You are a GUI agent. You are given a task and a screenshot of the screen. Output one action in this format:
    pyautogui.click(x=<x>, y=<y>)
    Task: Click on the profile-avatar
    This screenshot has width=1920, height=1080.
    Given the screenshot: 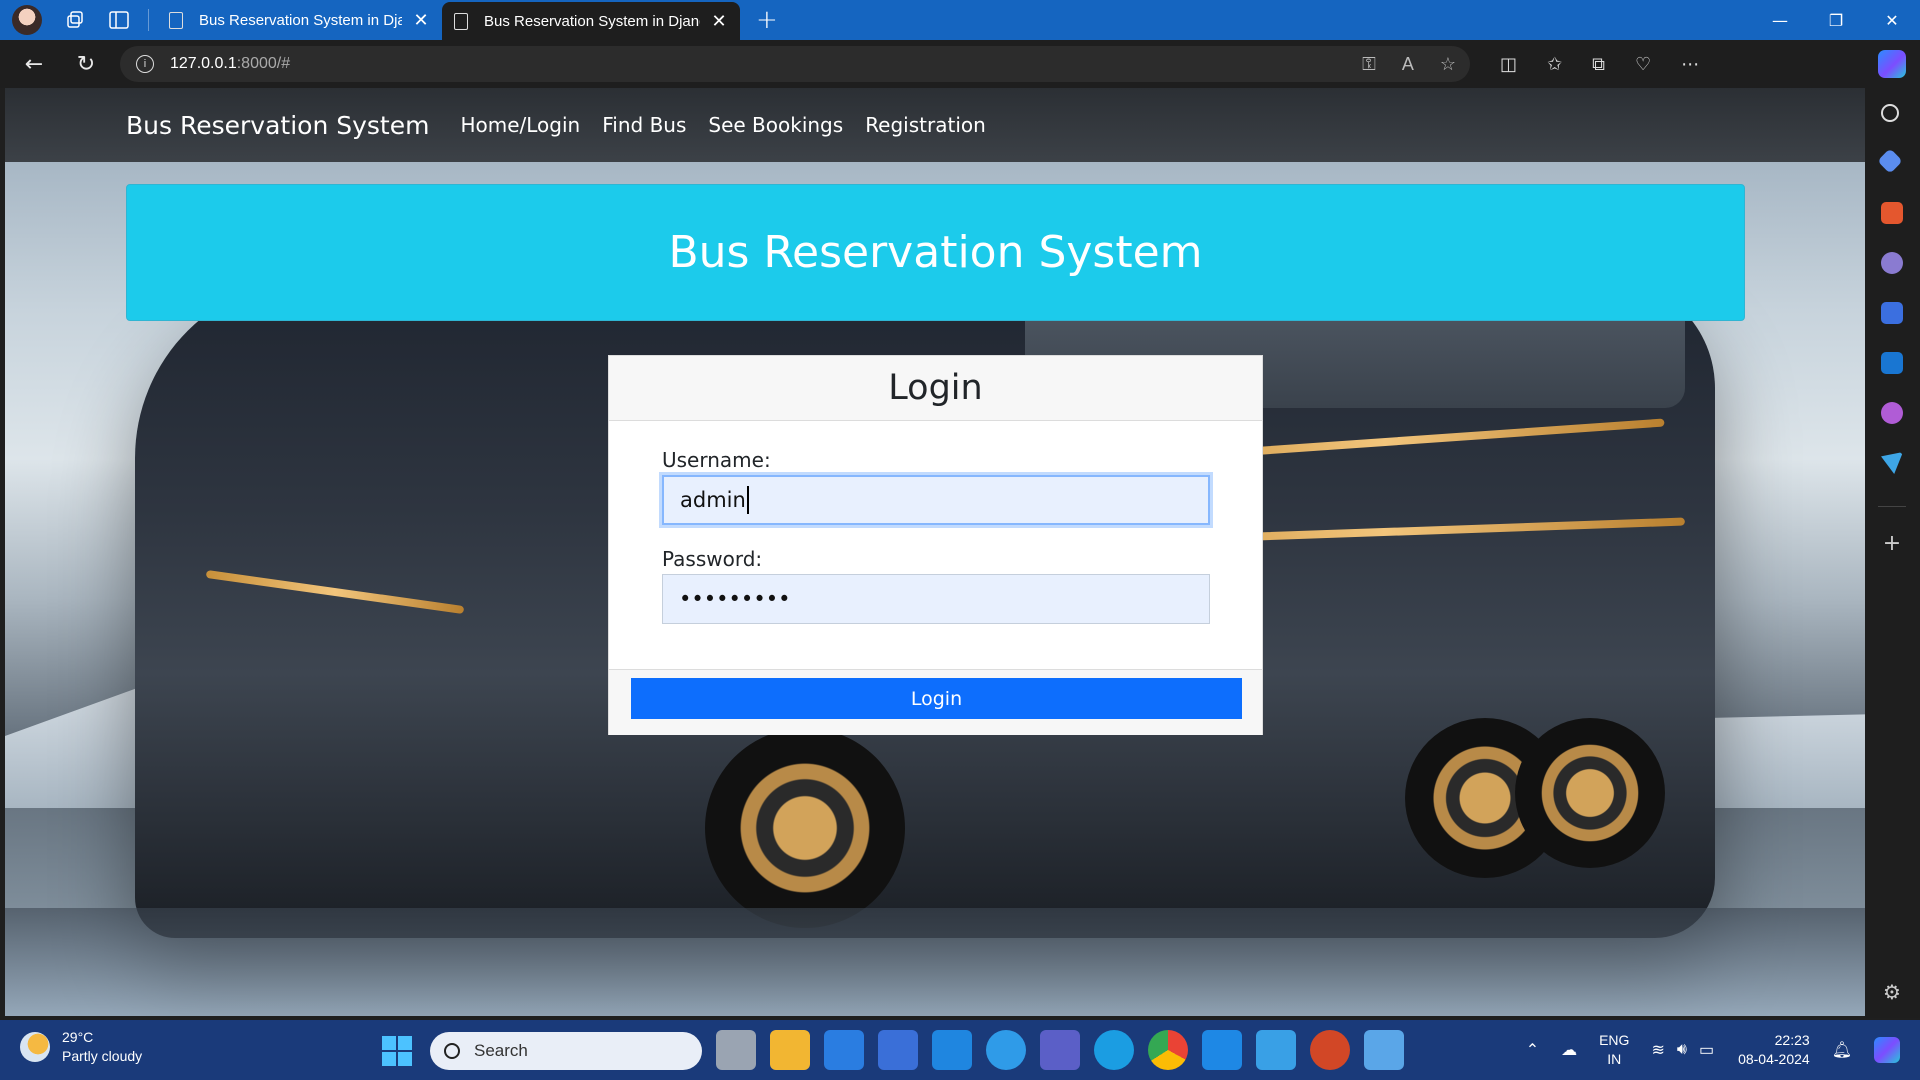 What is the action you would take?
    pyautogui.click(x=27, y=20)
    